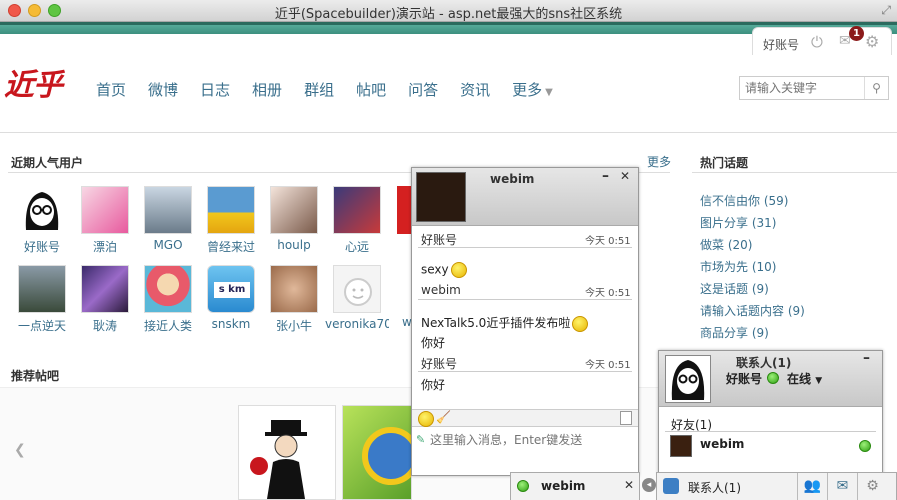 The width and height of the screenshot is (897, 500). Describe the element at coordinates (41, 326) in the screenshot. I see `user-name: 一点逆天` at that location.